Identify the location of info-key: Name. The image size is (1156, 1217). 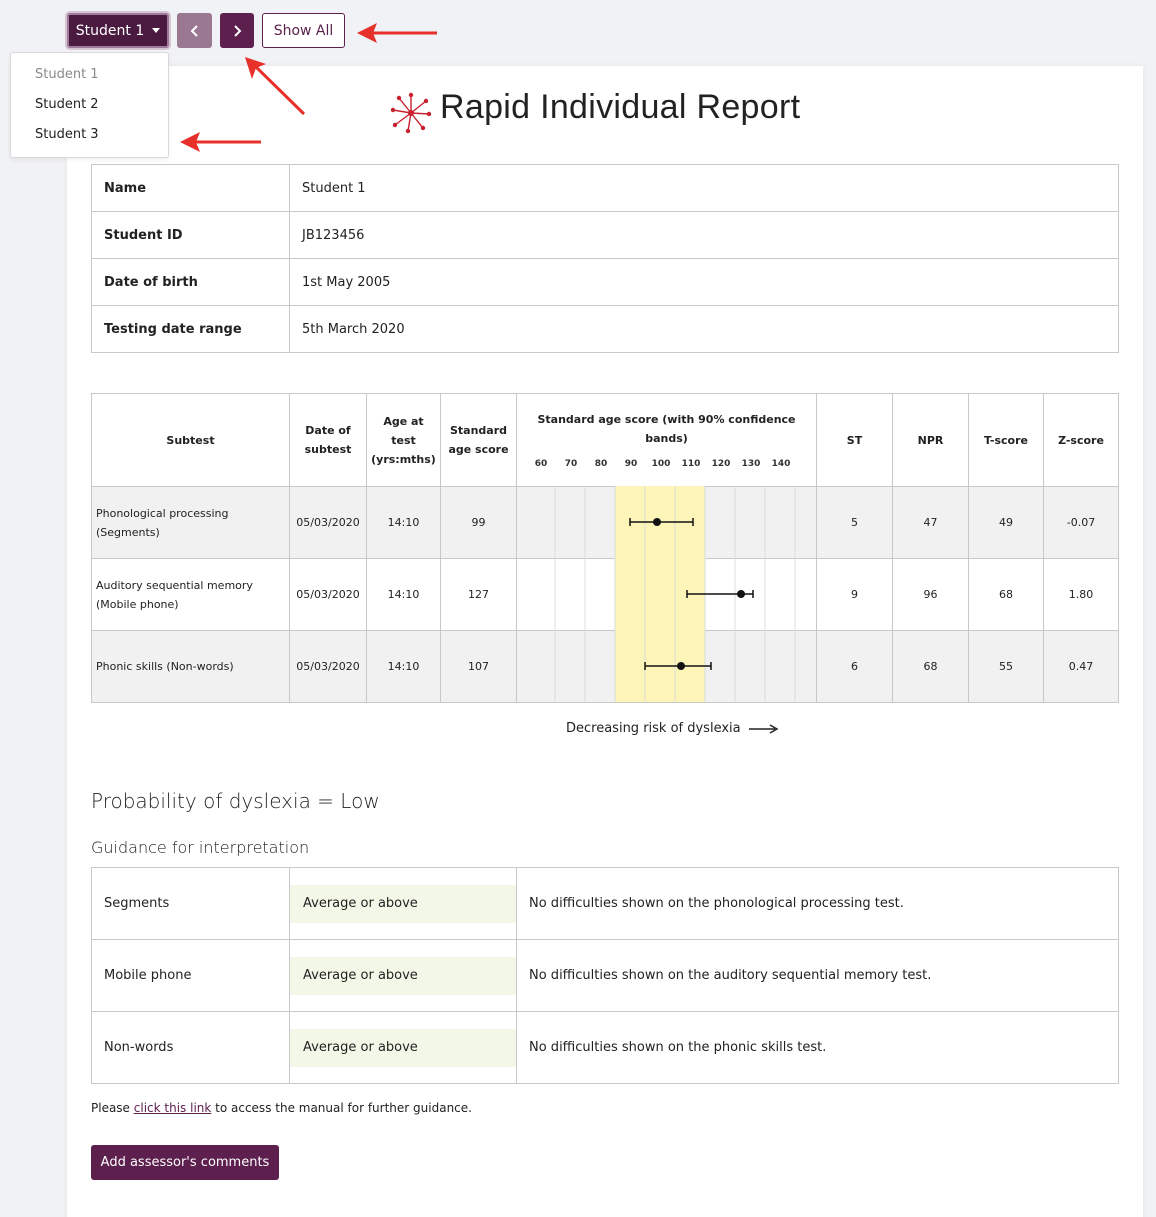
(190, 188).